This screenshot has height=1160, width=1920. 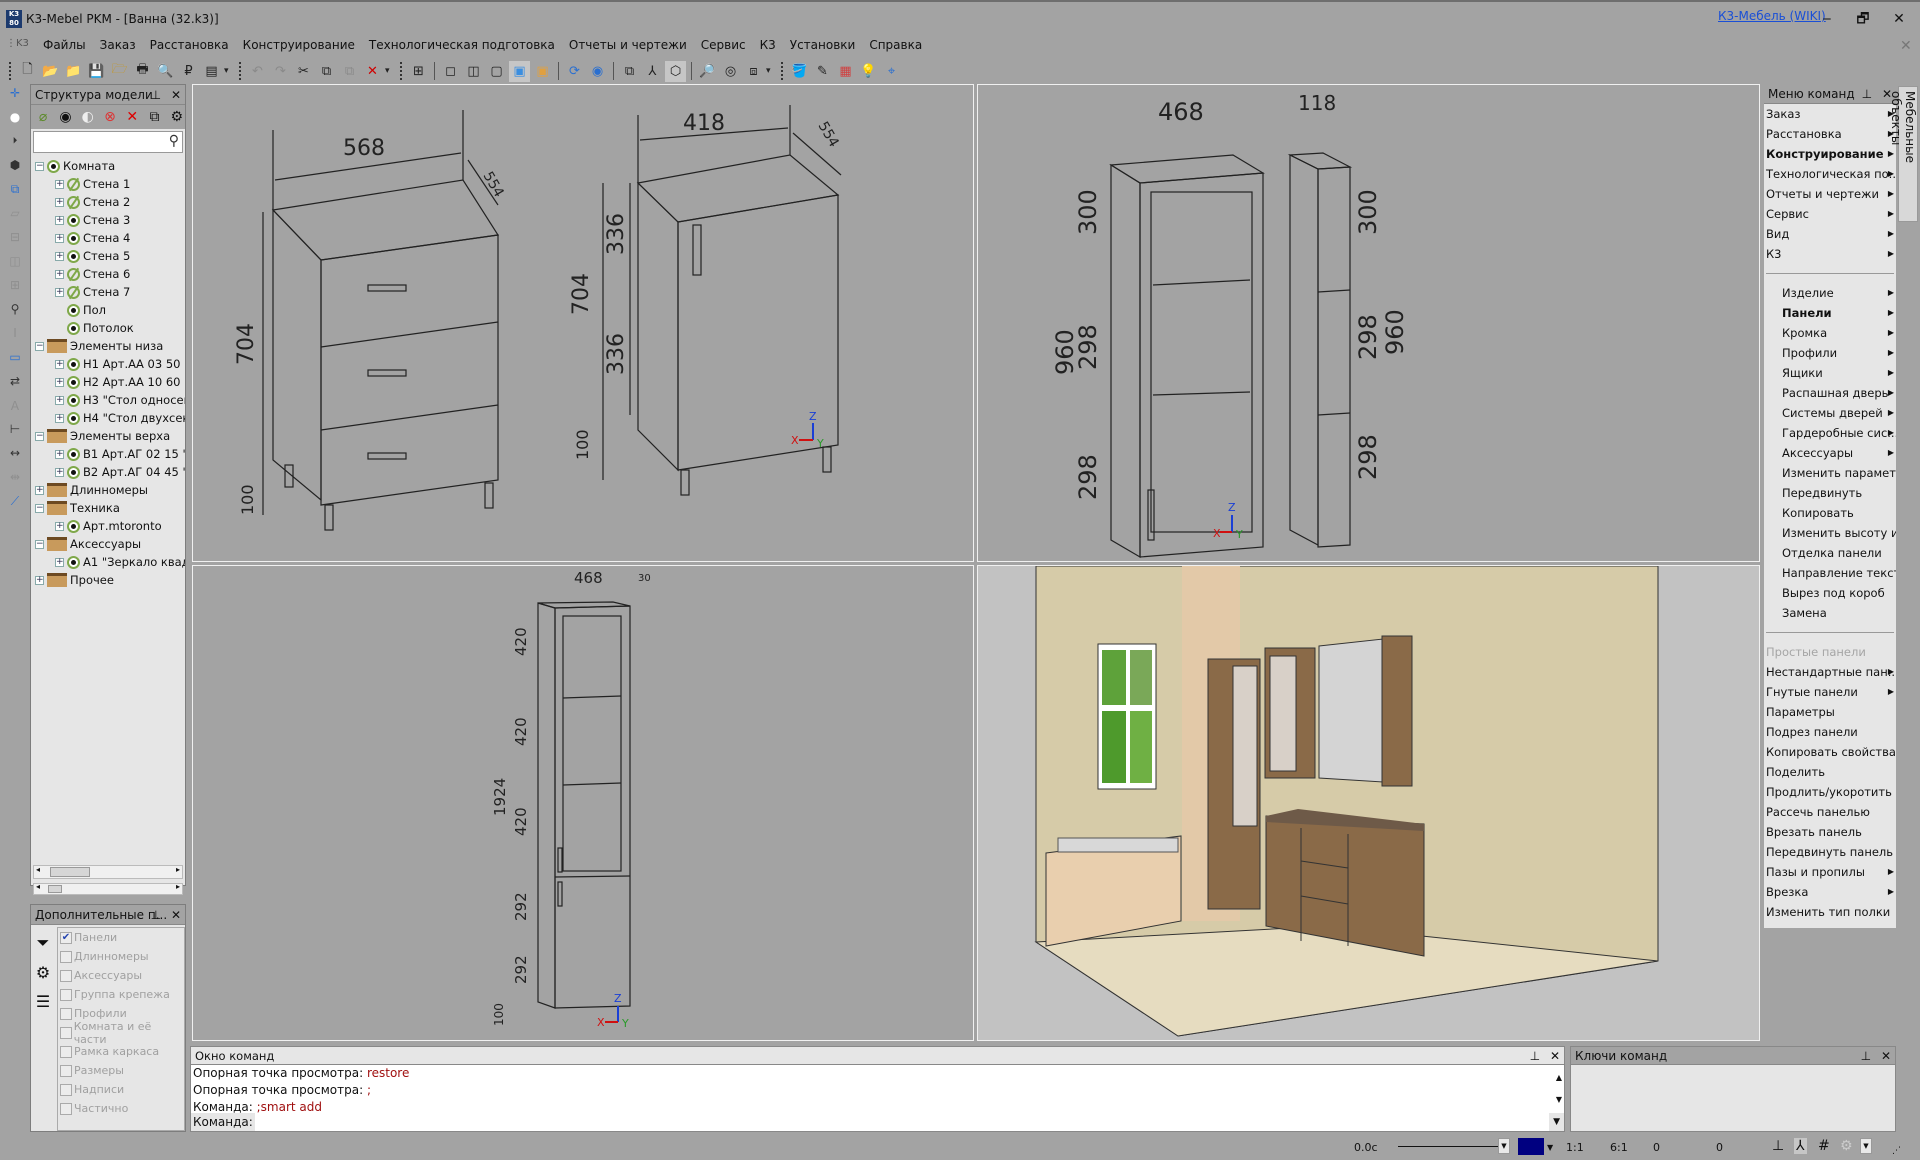 I want to click on wireframe-icon: ◻, so click(x=450, y=71).